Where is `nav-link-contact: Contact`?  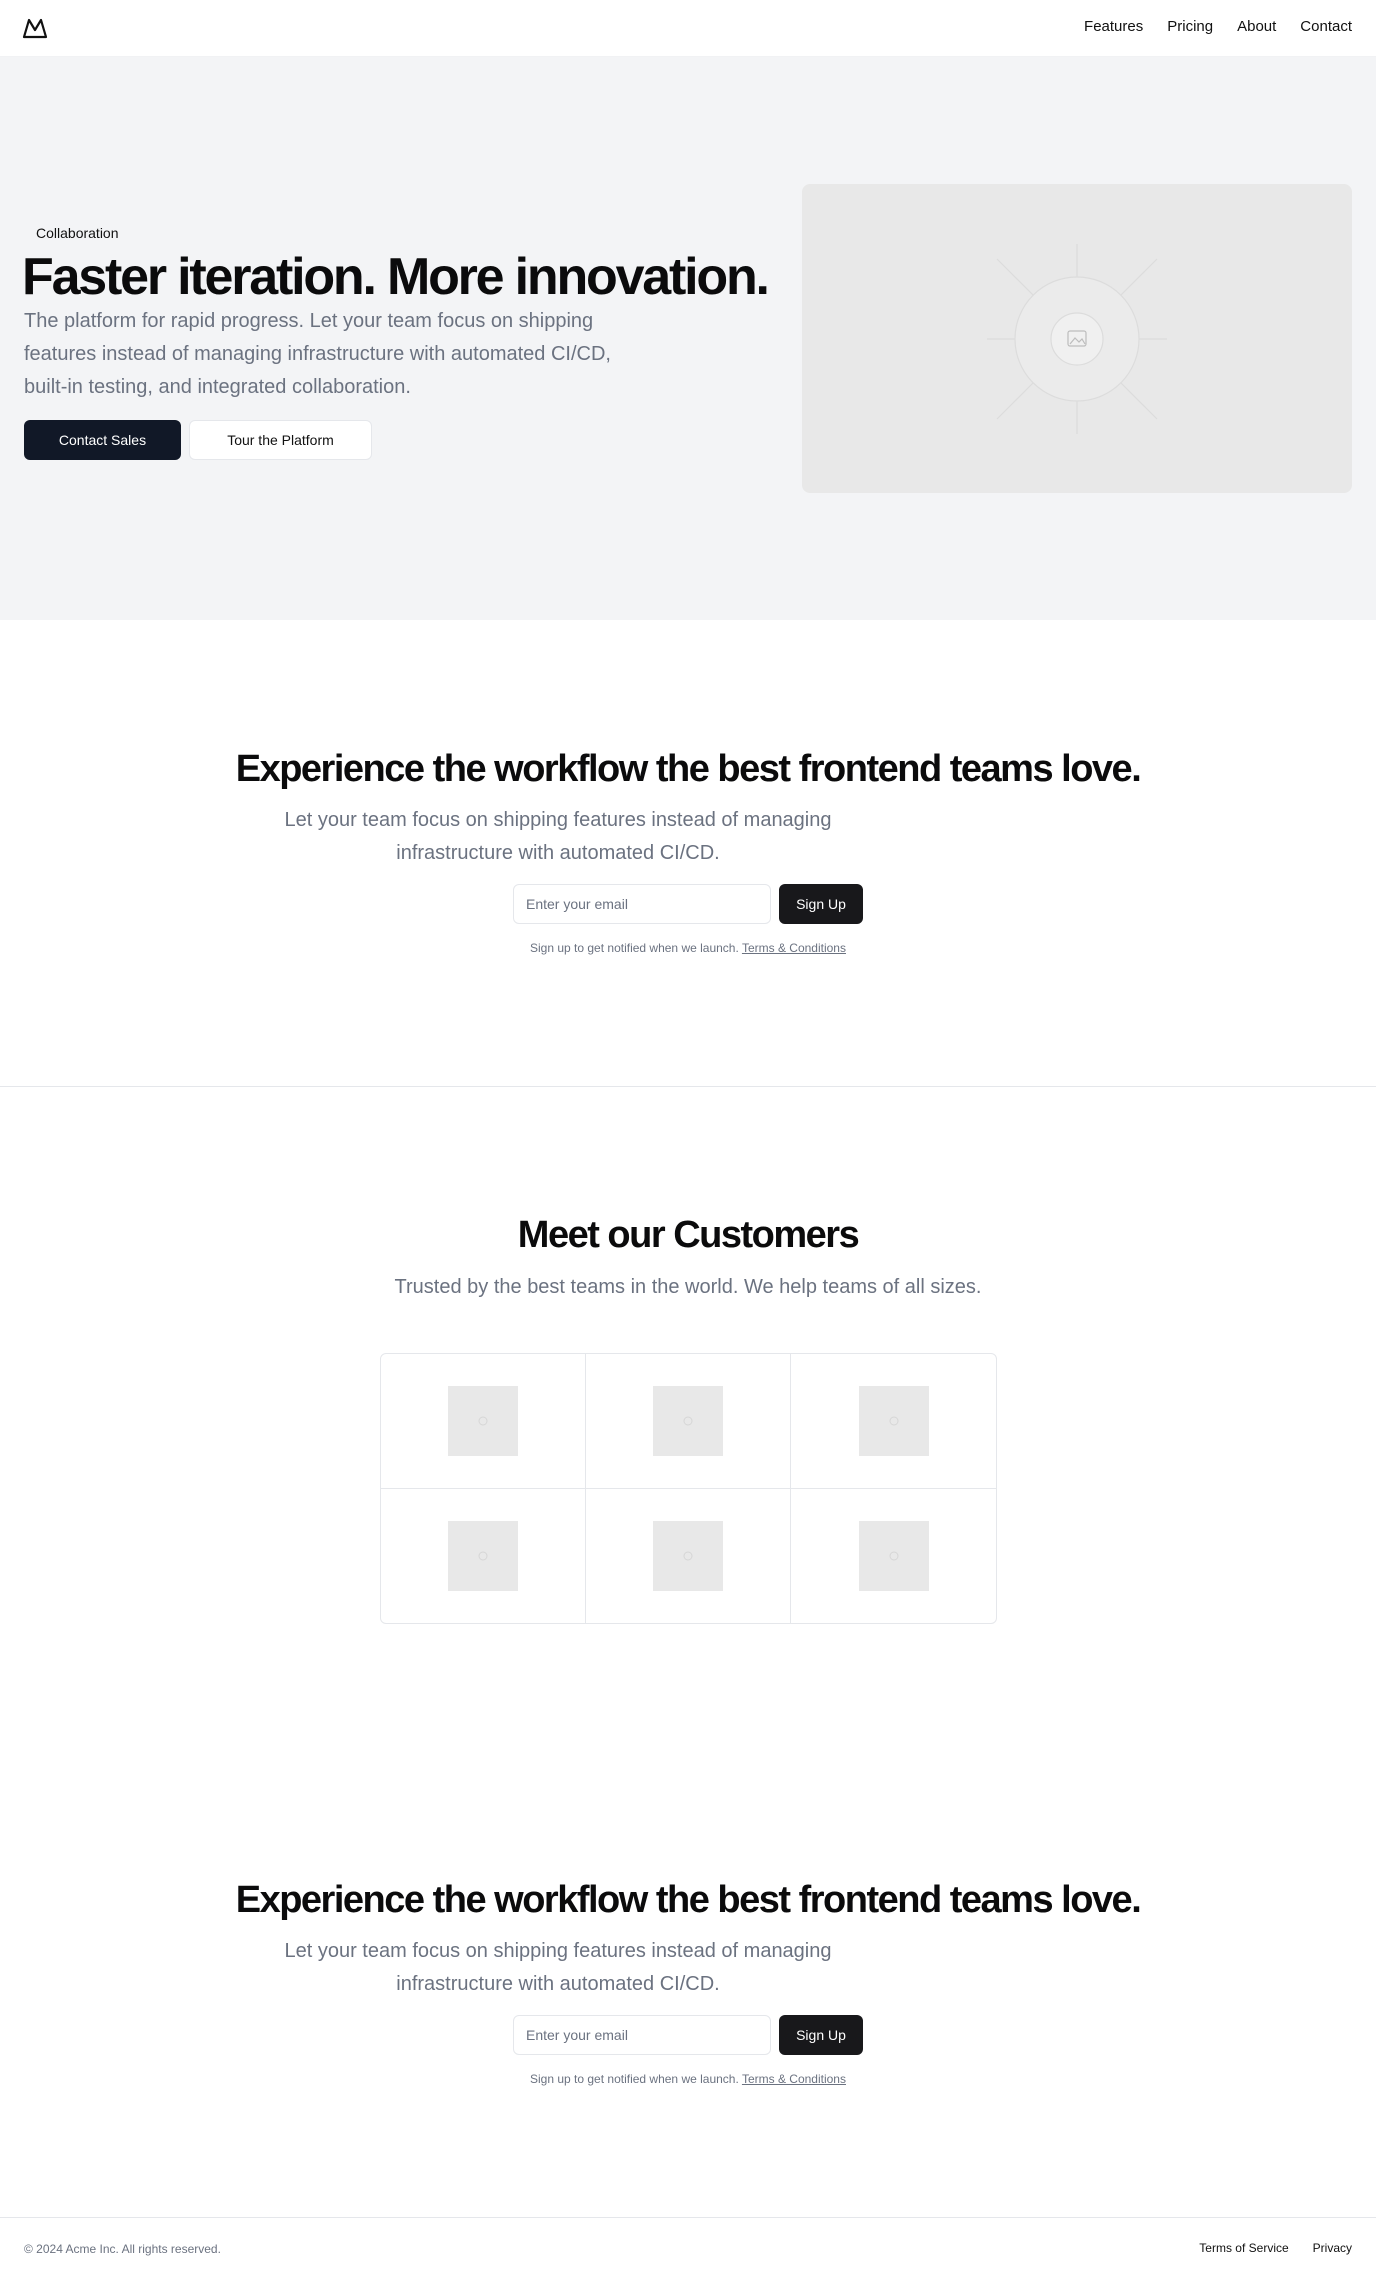
nav-link-contact: Contact is located at coordinates (1326, 26).